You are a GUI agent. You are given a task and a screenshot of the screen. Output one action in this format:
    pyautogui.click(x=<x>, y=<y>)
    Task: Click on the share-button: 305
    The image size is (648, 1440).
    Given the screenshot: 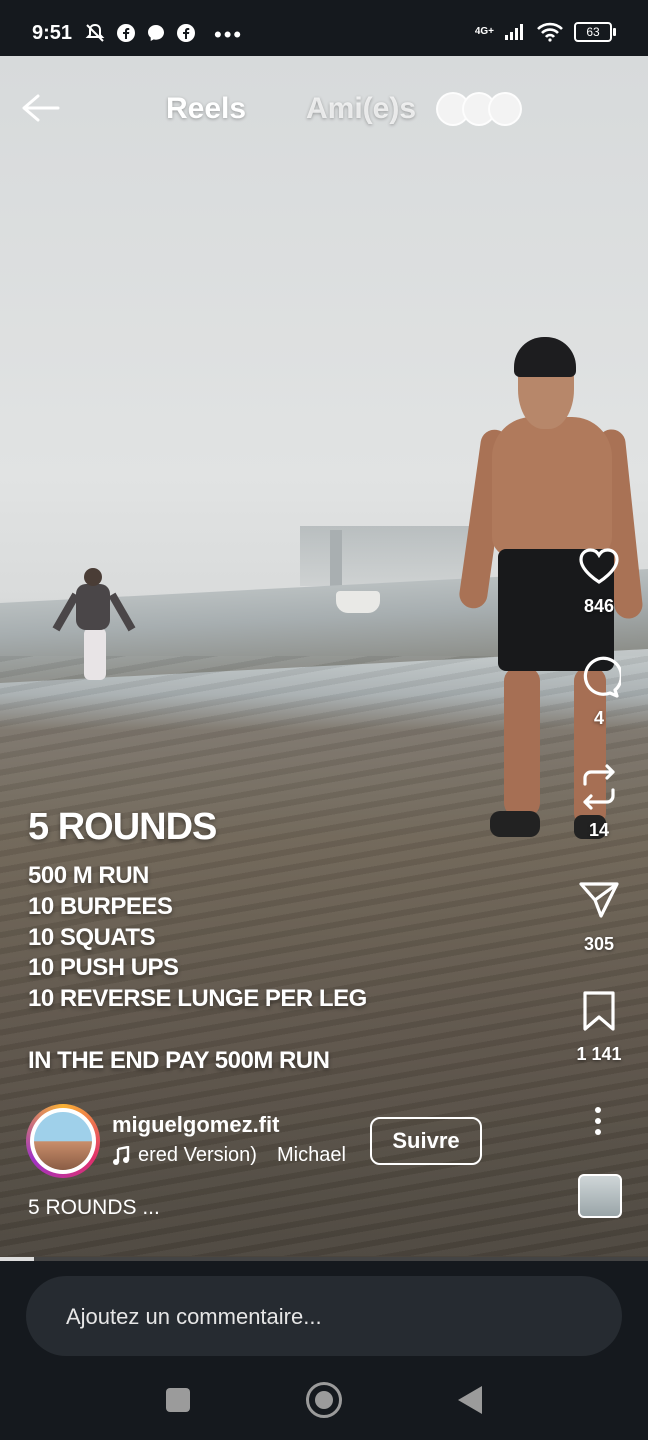 What is the action you would take?
    pyautogui.click(x=599, y=917)
    